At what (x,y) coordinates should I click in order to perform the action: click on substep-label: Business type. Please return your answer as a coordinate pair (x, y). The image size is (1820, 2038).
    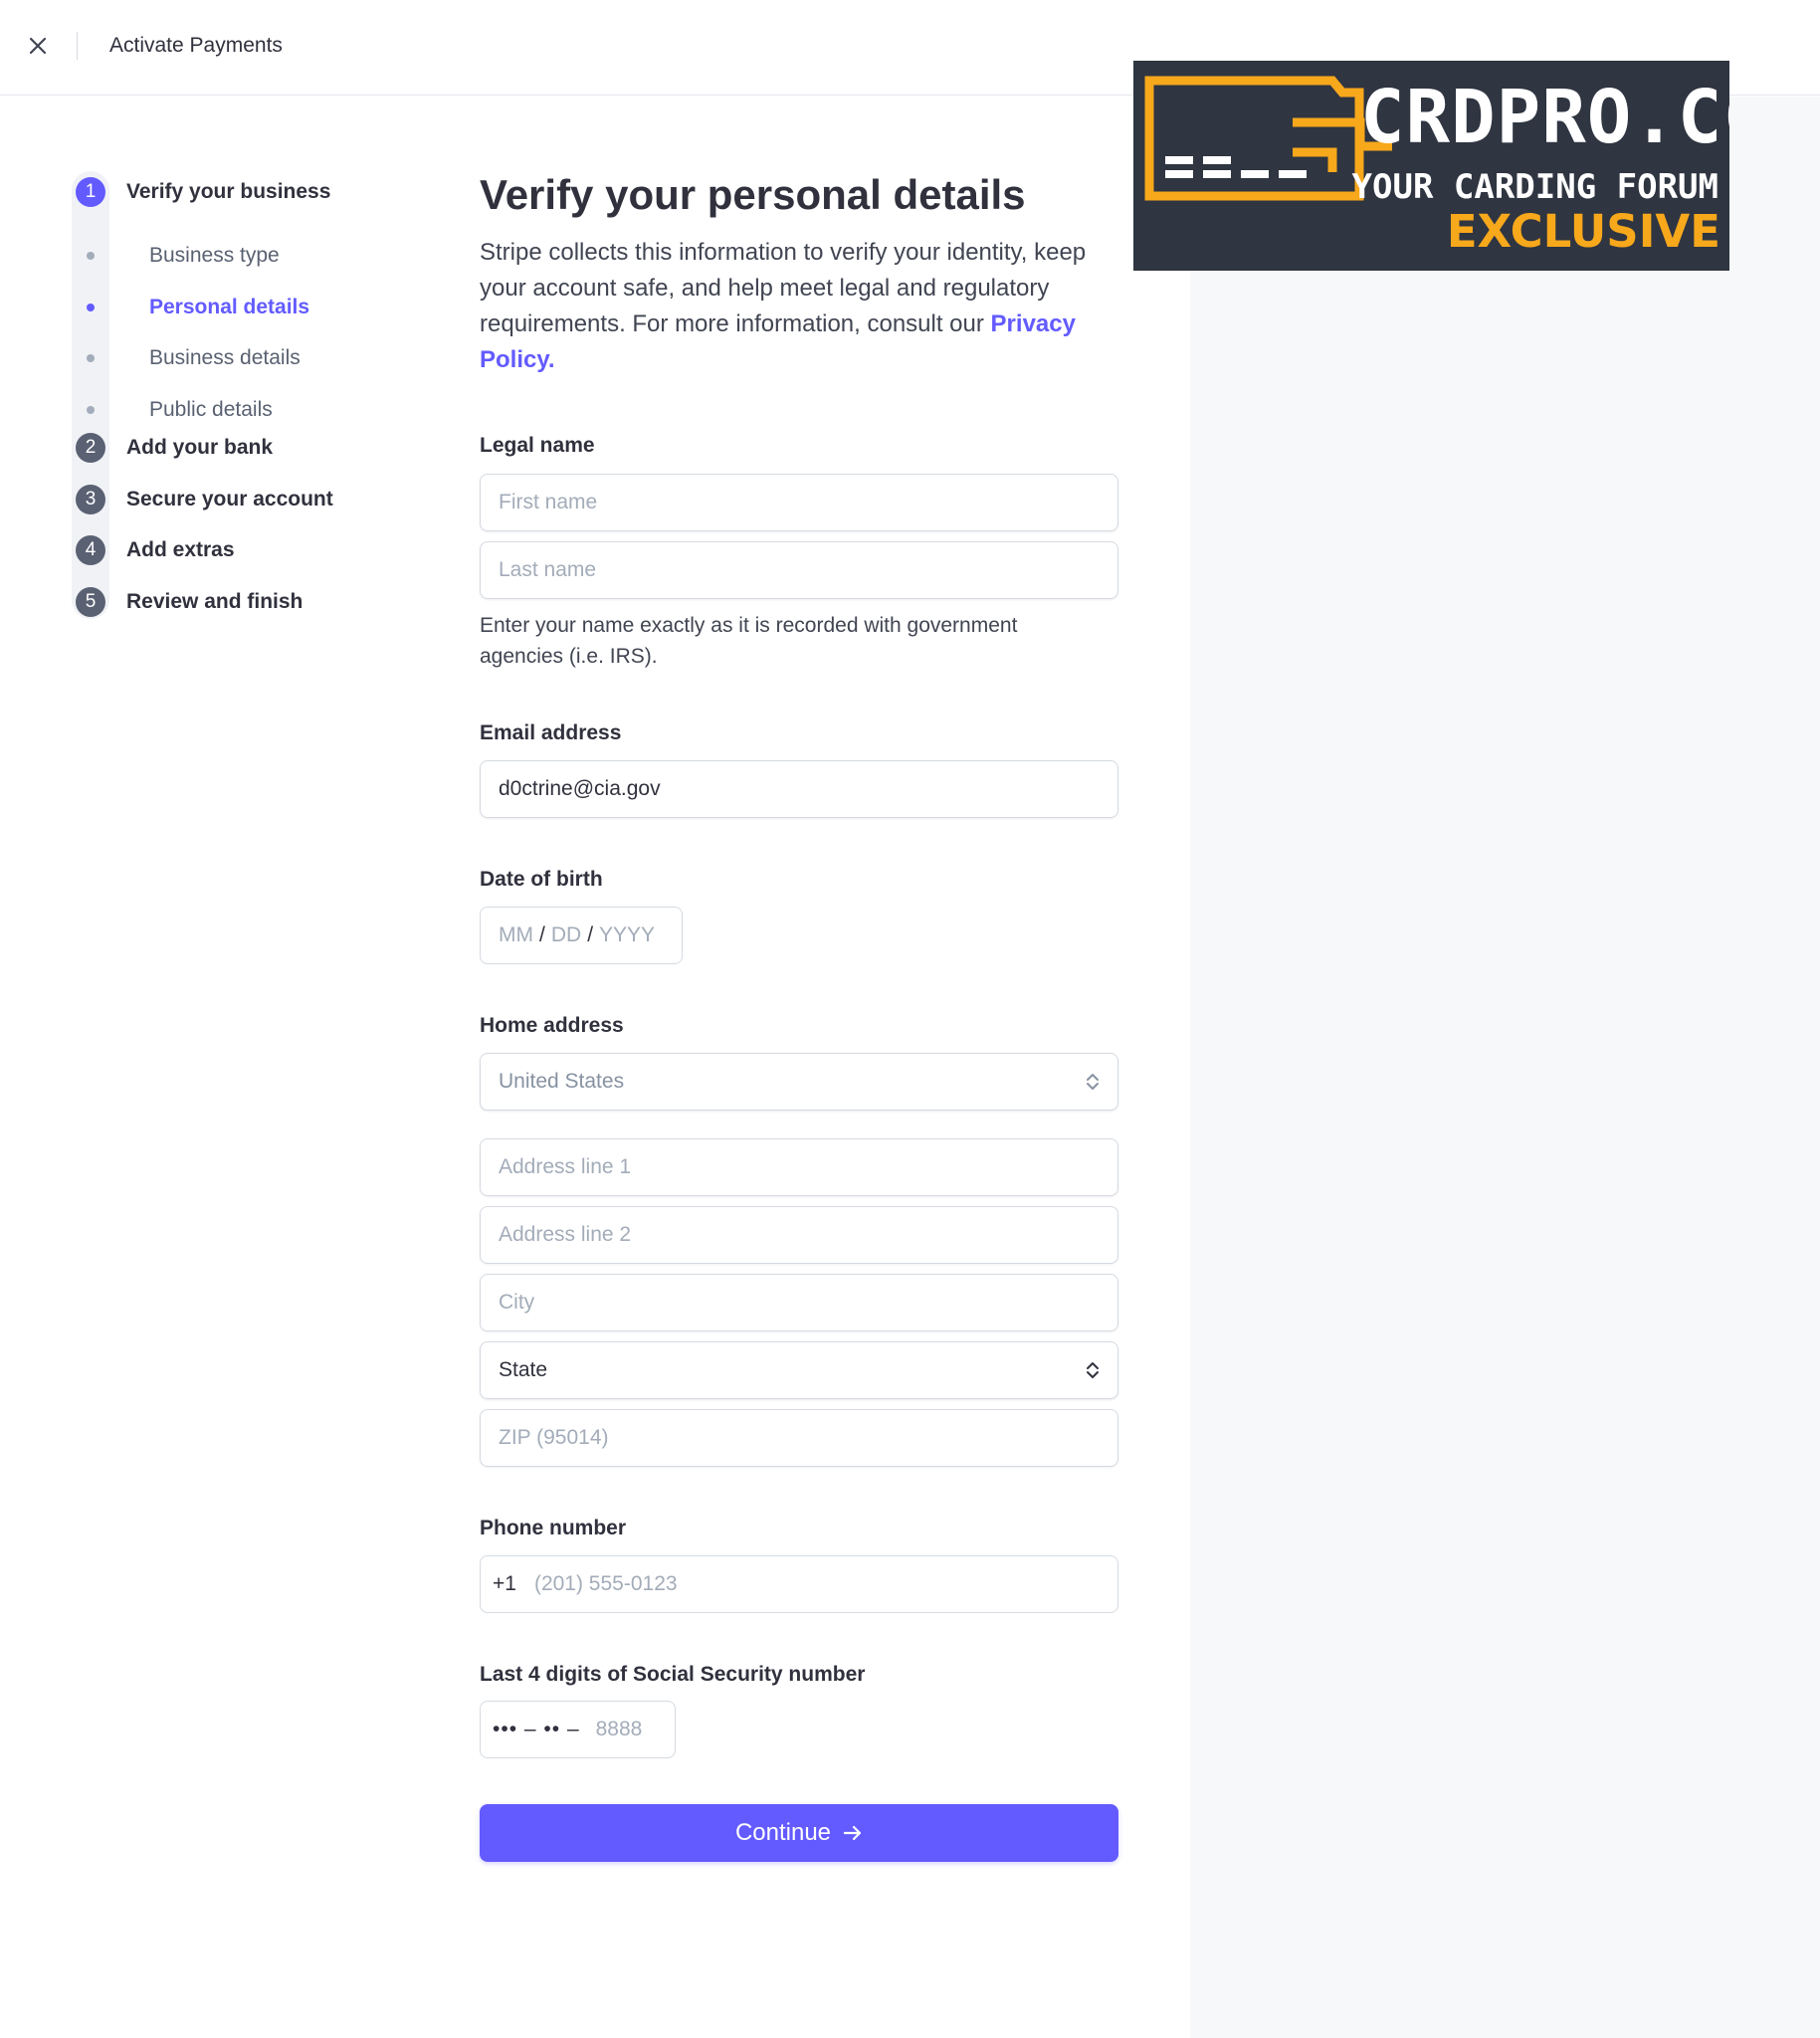
    Looking at the image, I should click on (214, 255).